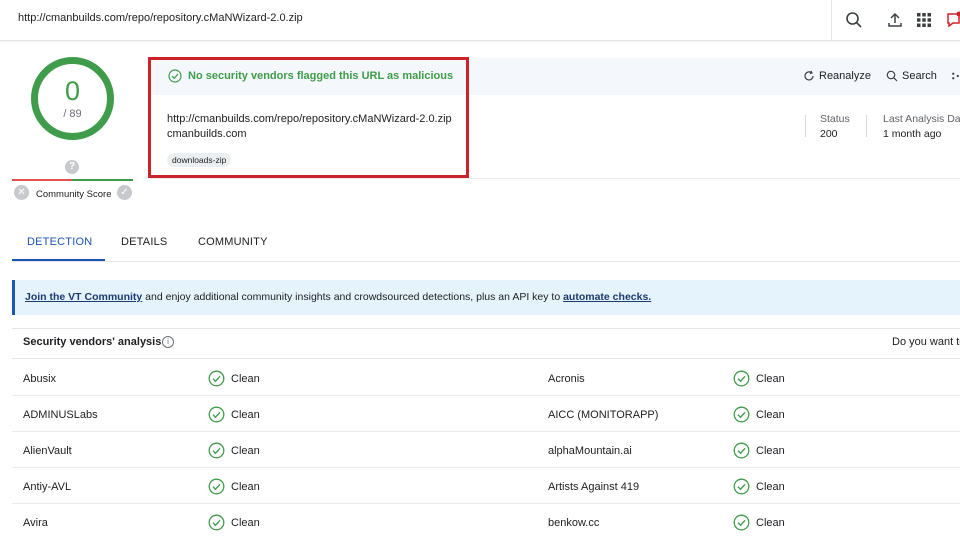  What do you see at coordinates (40, 379) in the screenshot?
I see `vendor-name: Abusix` at bounding box center [40, 379].